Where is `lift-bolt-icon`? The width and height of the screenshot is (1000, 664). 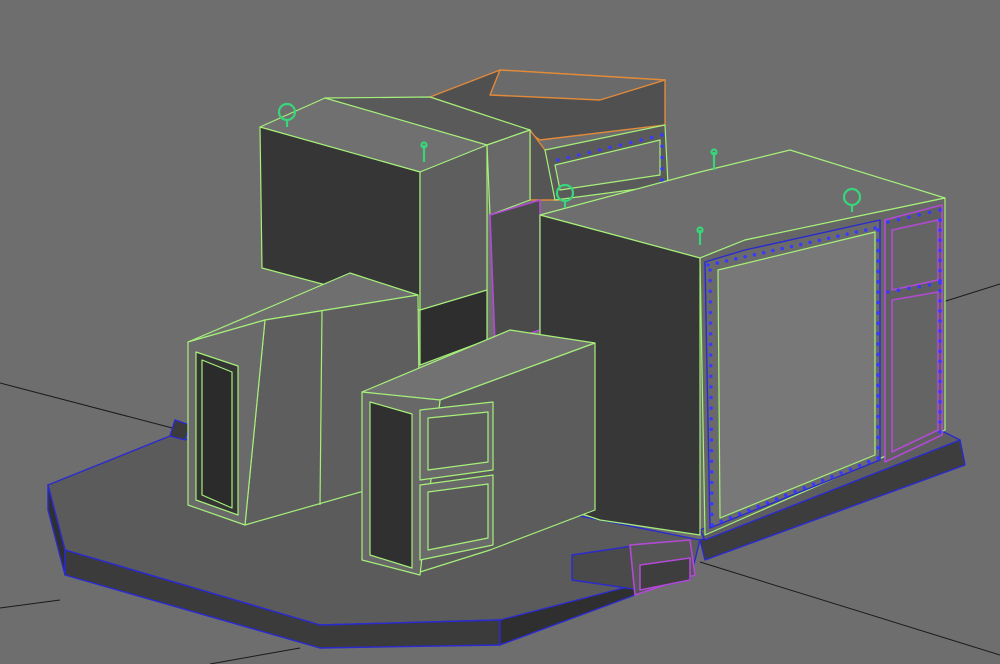 lift-bolt-icon is located at coordinates (714, 159).